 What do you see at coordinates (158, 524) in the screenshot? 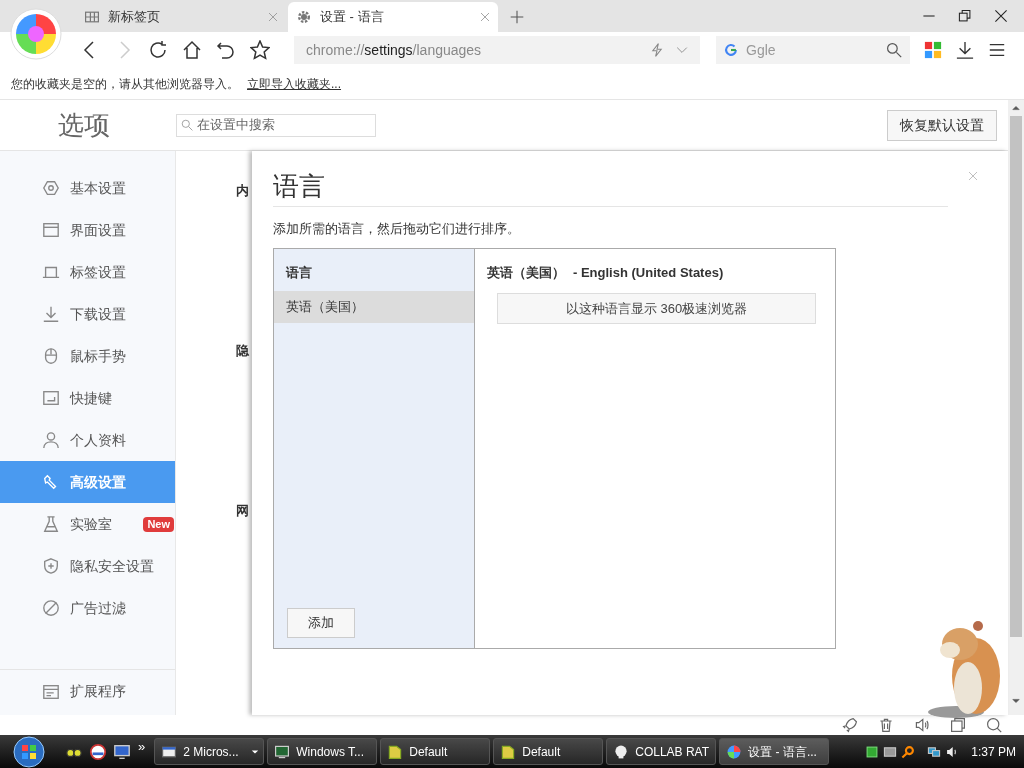
I see `new-badge: New` at bounding box center [158, 524].